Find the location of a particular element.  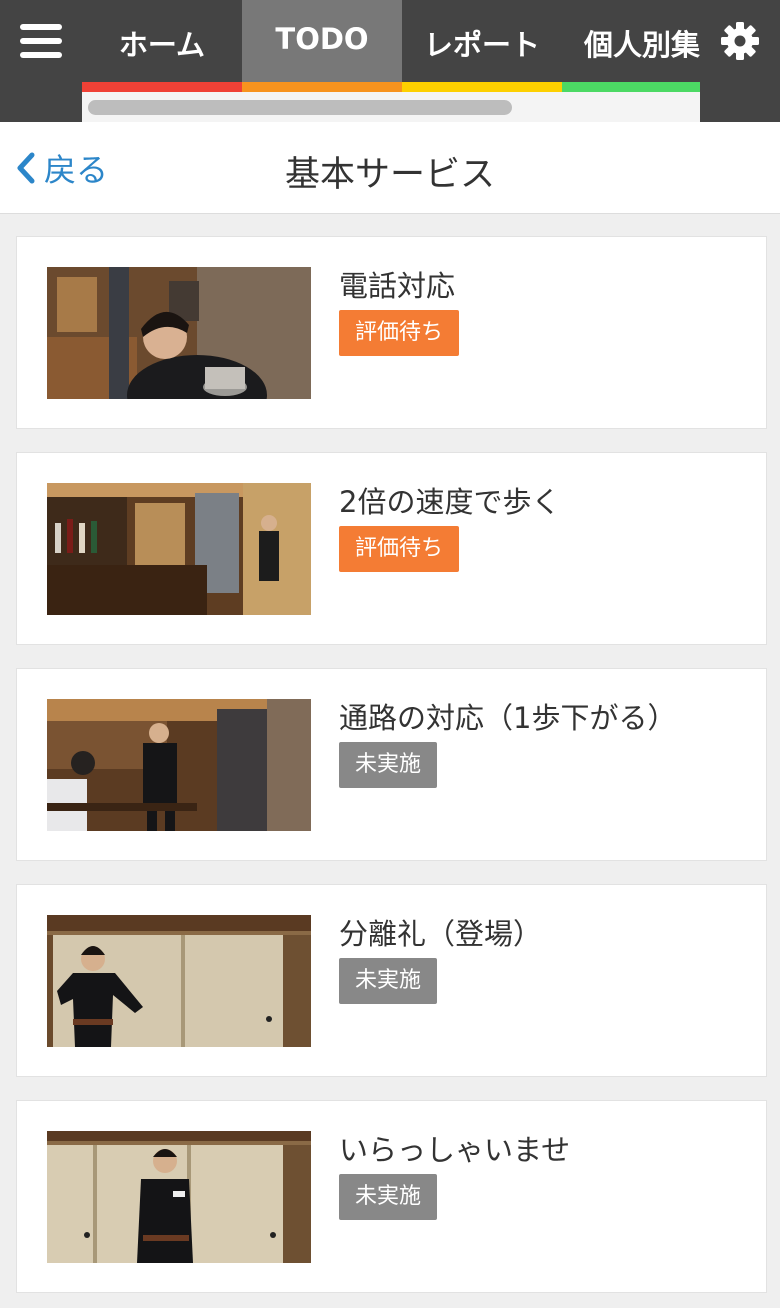

tab-home: ホーム is located at coordinates (162, 46).